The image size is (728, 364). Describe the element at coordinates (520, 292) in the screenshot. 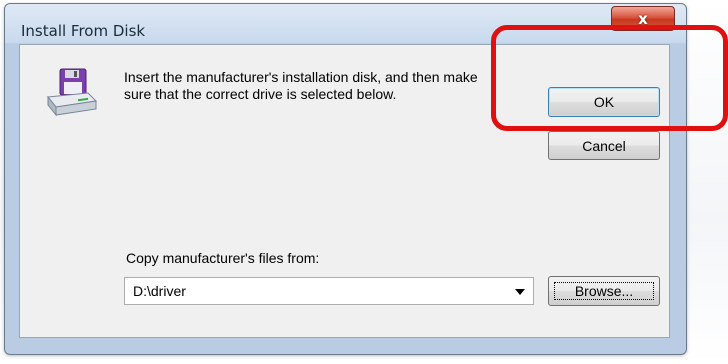

I see `chevron-down-icon` at that location.